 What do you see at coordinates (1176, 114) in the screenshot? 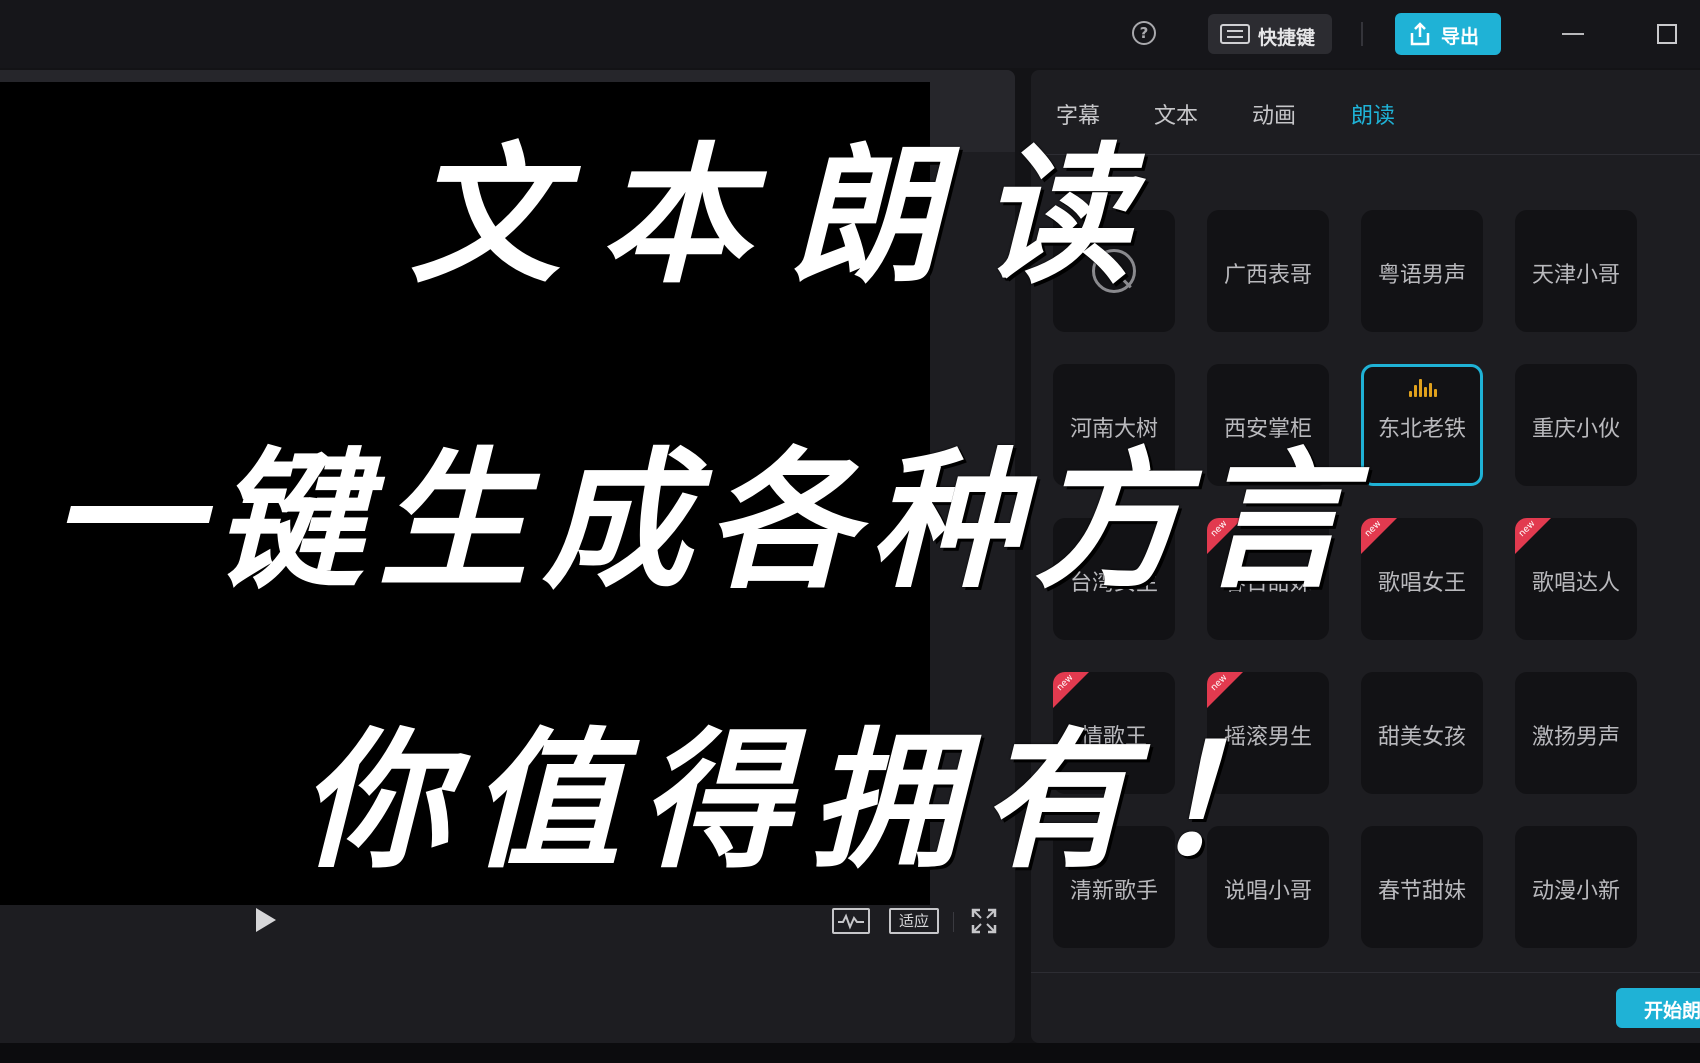
I see `tab-text: 文本` at bounding box center [1176, 114].